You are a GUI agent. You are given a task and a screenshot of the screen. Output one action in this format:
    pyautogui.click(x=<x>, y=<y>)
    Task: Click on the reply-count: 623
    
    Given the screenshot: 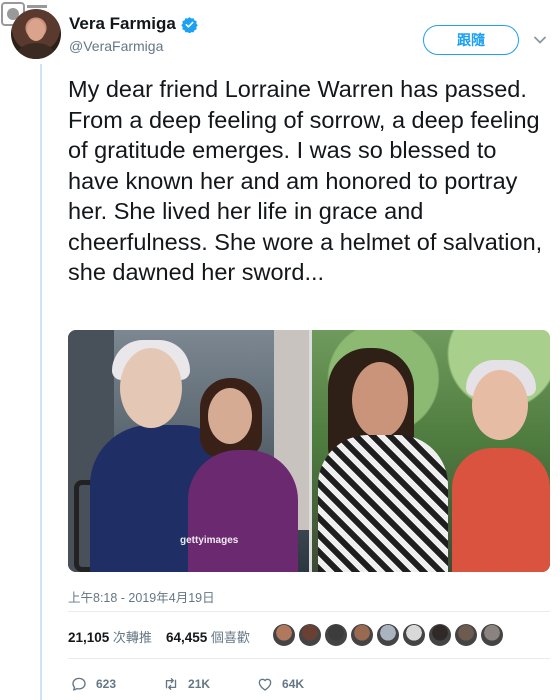 What is the action you would take?
    pyautogui.click(x=106, y=684)
    